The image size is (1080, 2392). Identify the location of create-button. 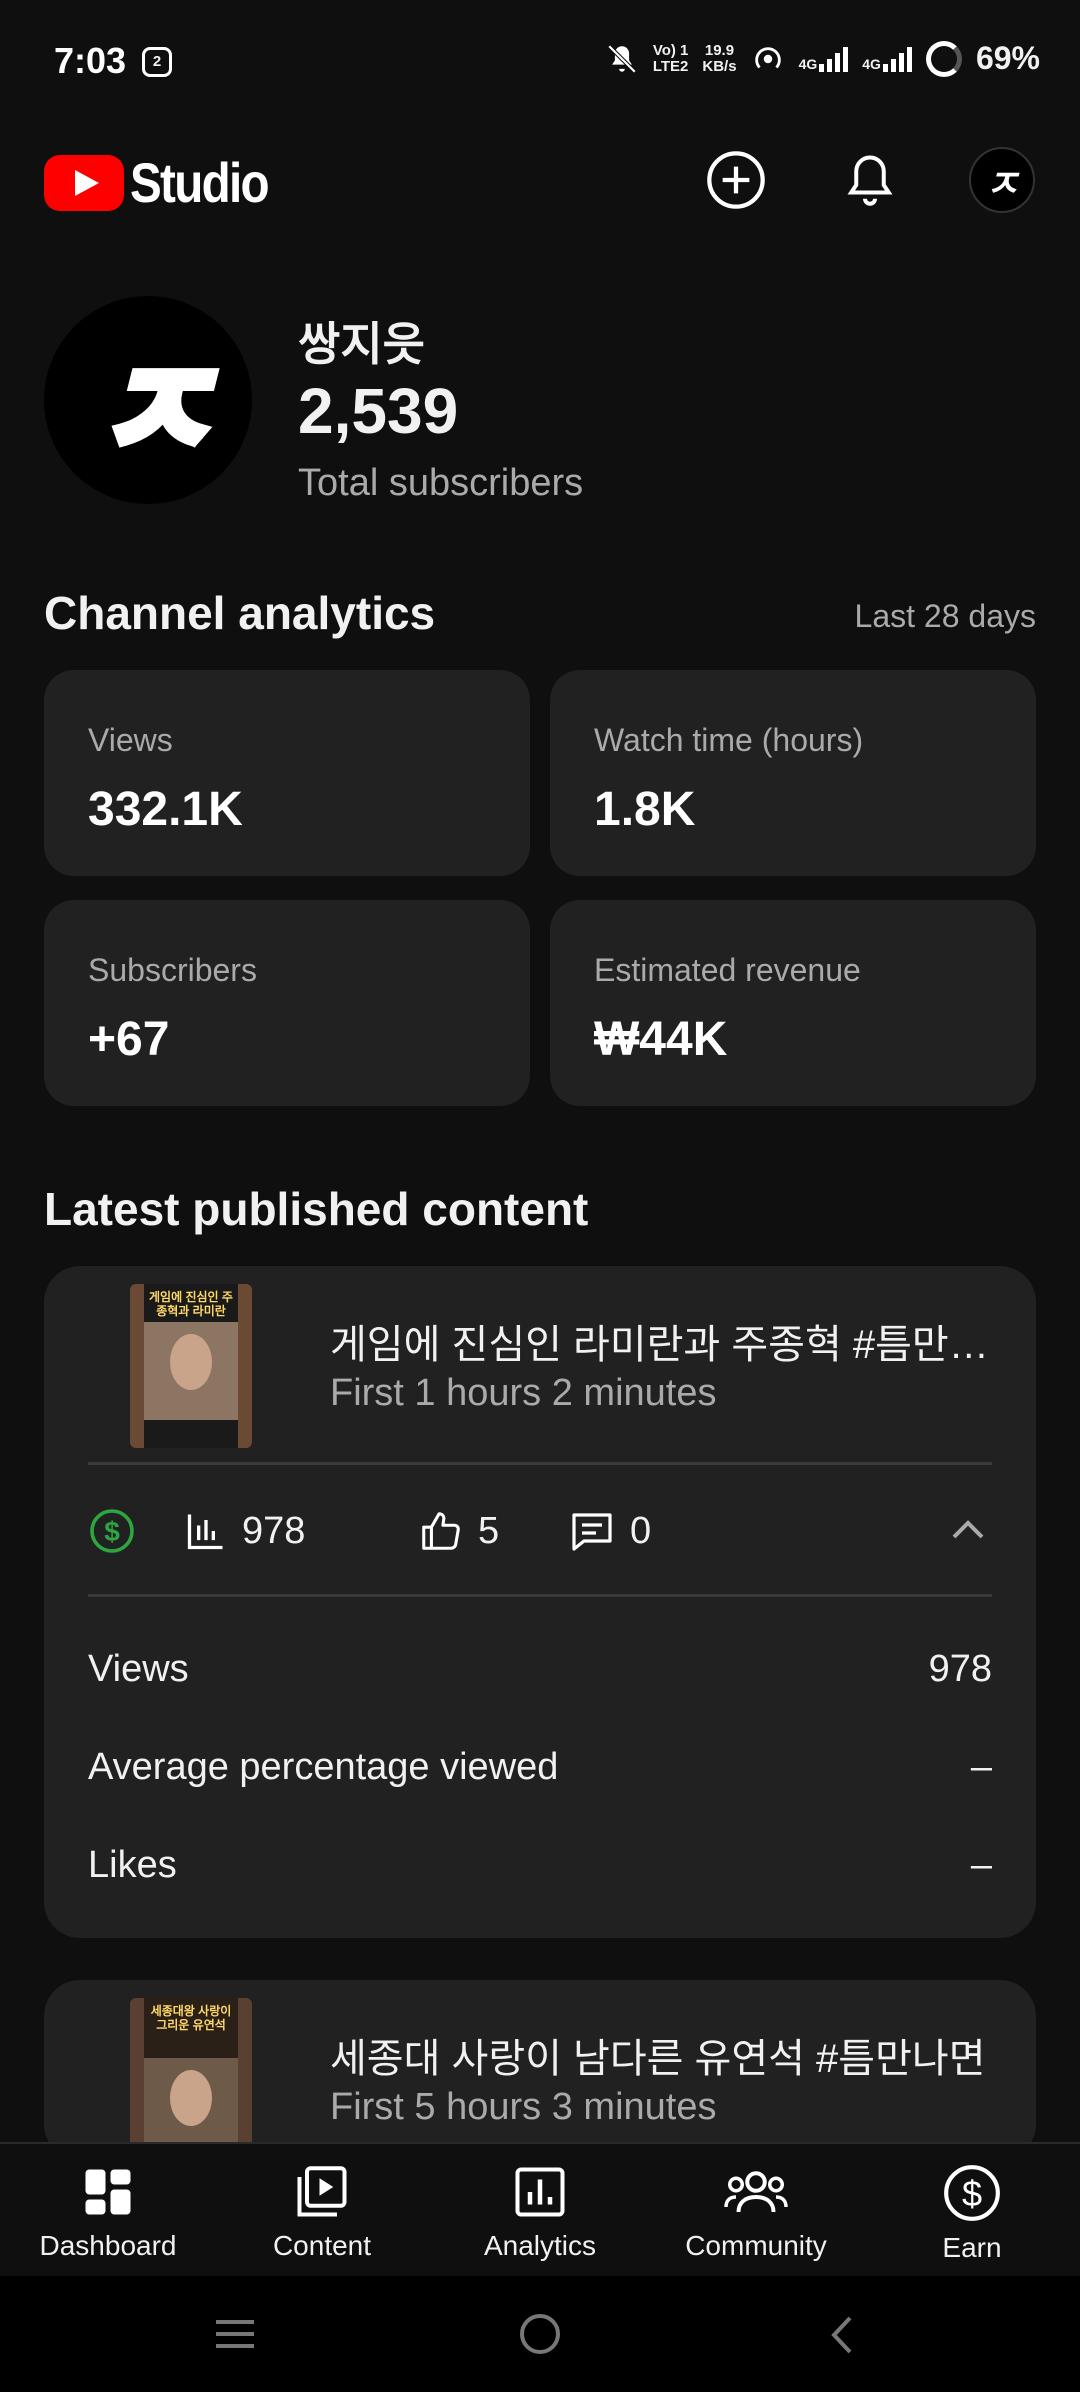
(736, 180).